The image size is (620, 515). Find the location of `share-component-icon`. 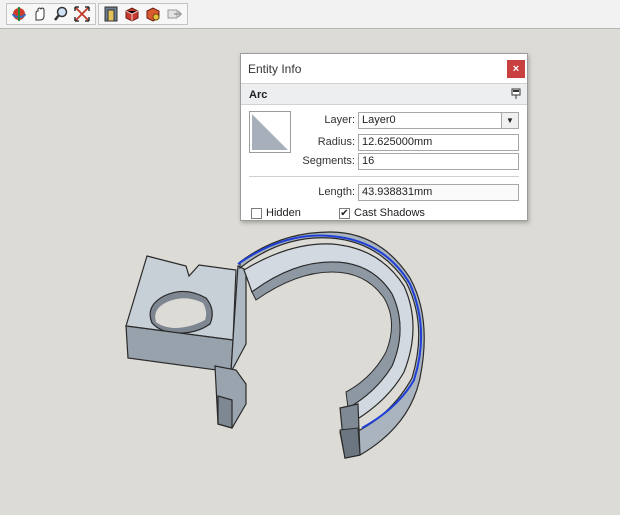

share-component-icon is located at coordinates (152, 14).